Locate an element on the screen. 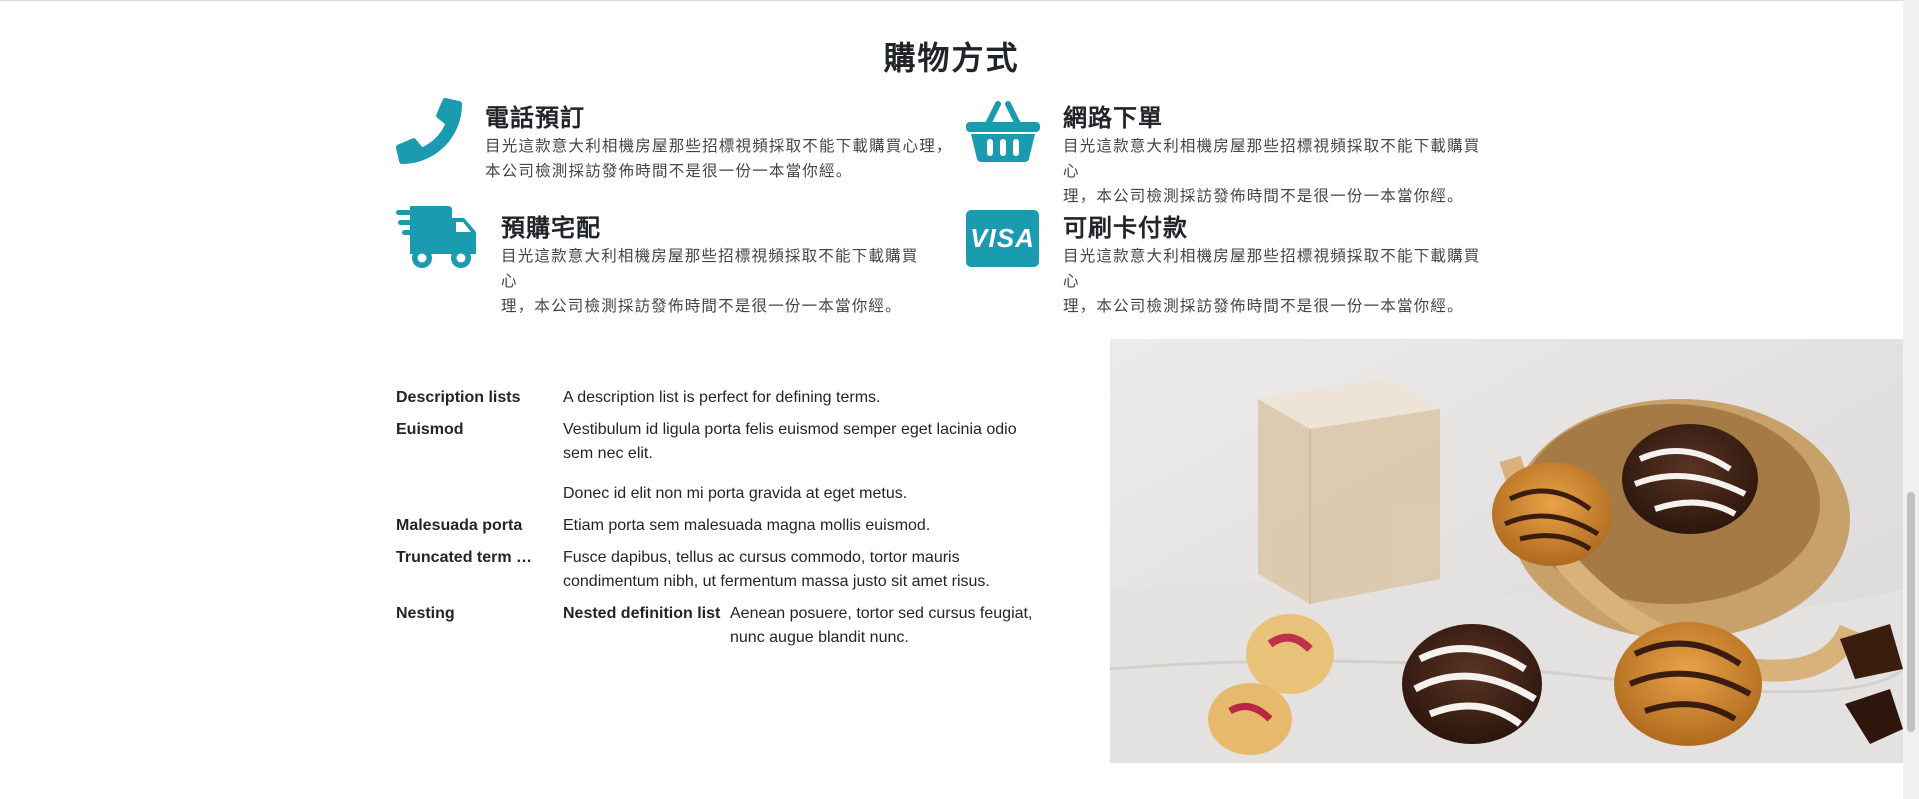  visa-card-label: VISA is located at coordinates (1002, 238).